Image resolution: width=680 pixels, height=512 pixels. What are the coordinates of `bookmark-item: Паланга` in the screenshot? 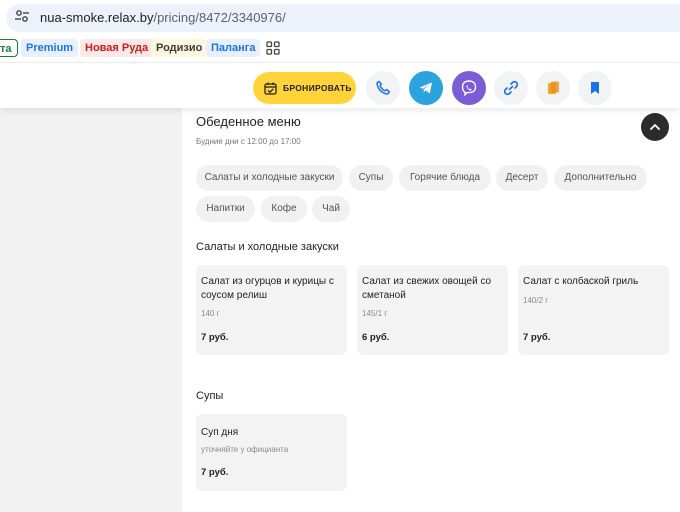 It's located at (233, 48).